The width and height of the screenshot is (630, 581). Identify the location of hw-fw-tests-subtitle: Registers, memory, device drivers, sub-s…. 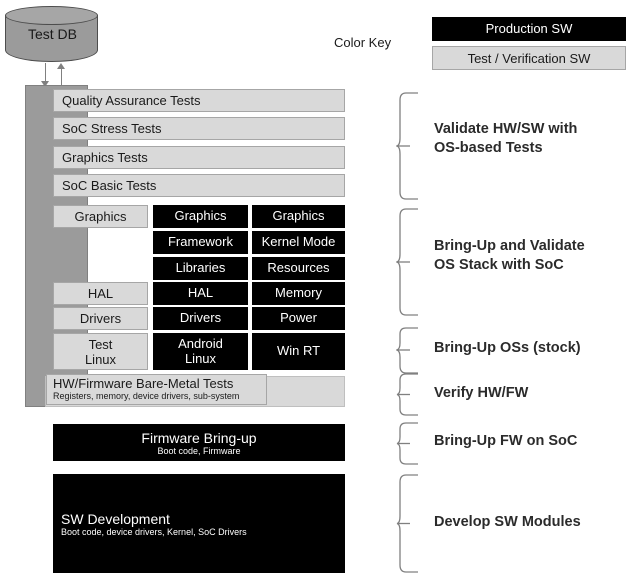
(146, 396).